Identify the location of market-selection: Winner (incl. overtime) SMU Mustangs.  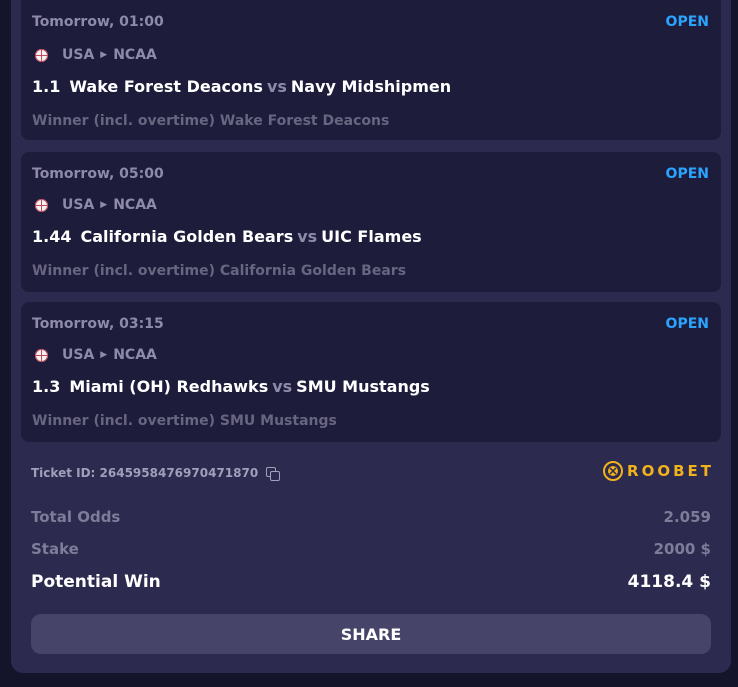
(184, 421).